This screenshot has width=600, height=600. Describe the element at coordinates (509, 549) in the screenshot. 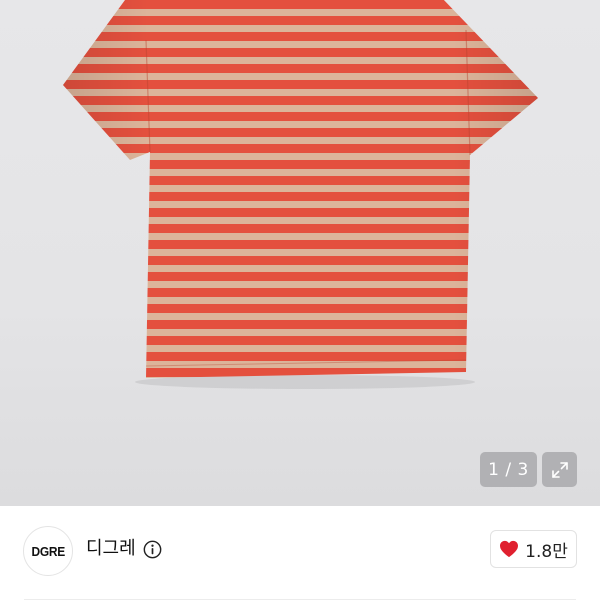

I see `heart-icon` at that location.